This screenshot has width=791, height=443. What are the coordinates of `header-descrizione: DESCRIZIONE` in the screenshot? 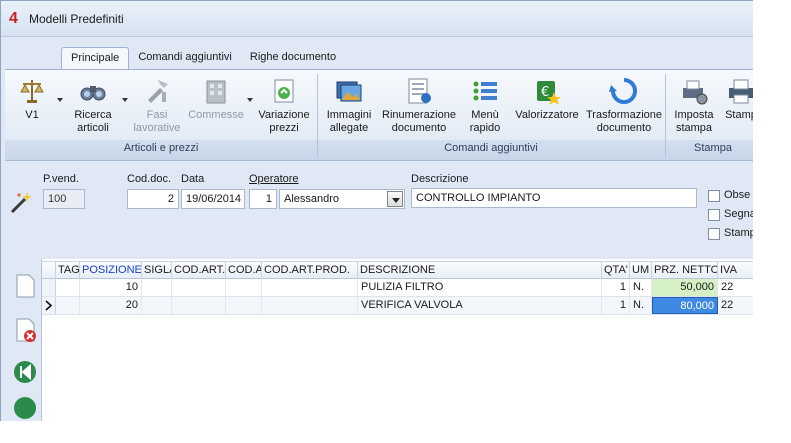 It's located at (480, 270).